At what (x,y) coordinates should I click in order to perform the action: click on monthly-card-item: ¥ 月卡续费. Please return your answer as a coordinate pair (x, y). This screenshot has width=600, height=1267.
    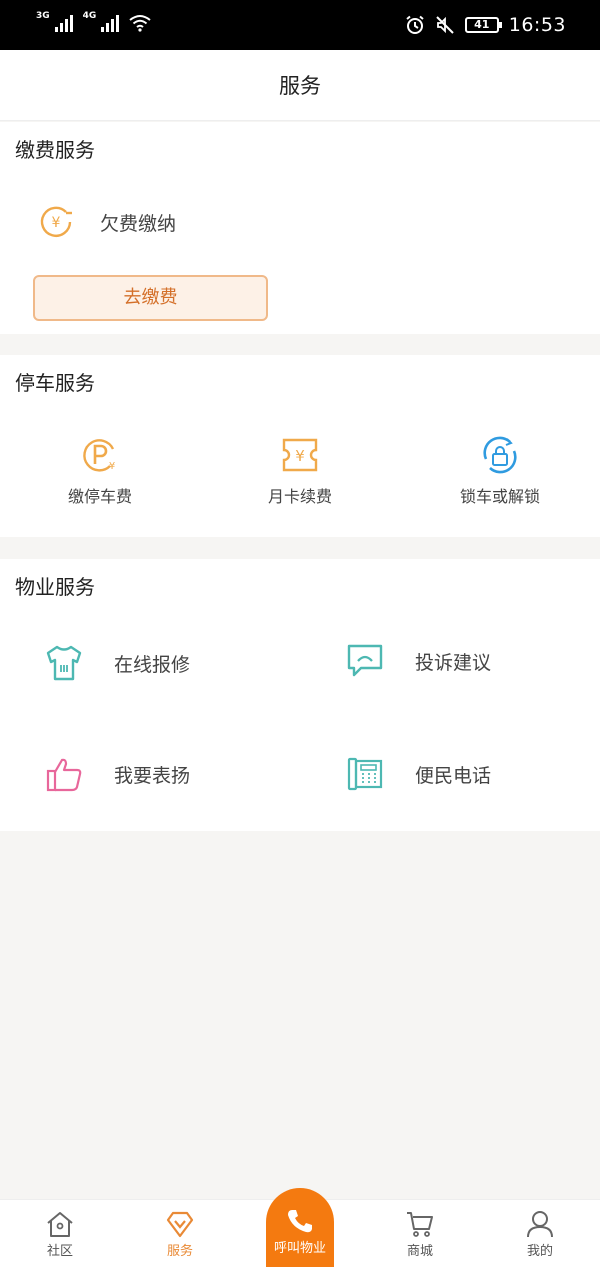
    Looking at the image, I should click on (300, 471).